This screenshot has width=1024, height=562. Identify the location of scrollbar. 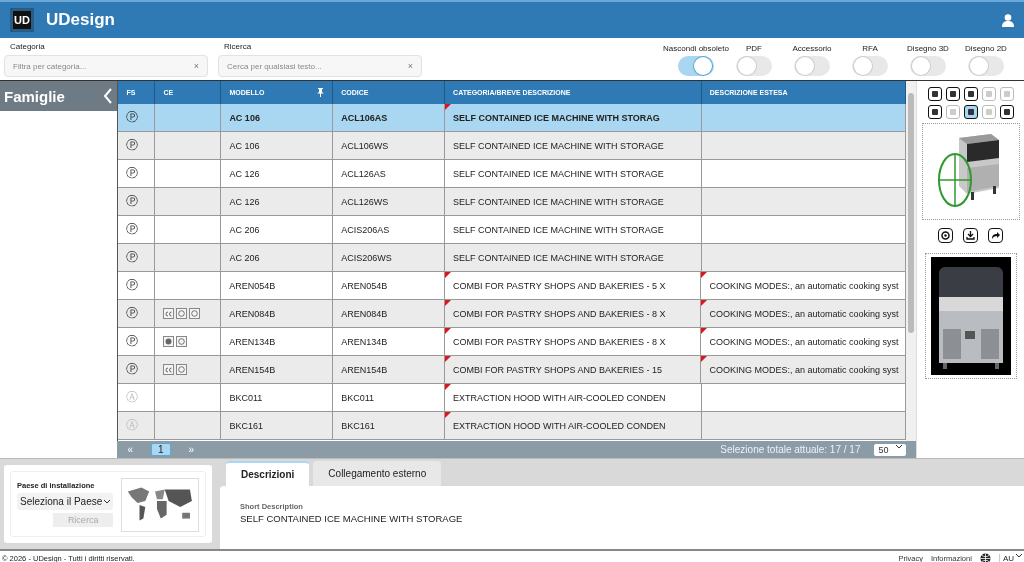
(911, 261).